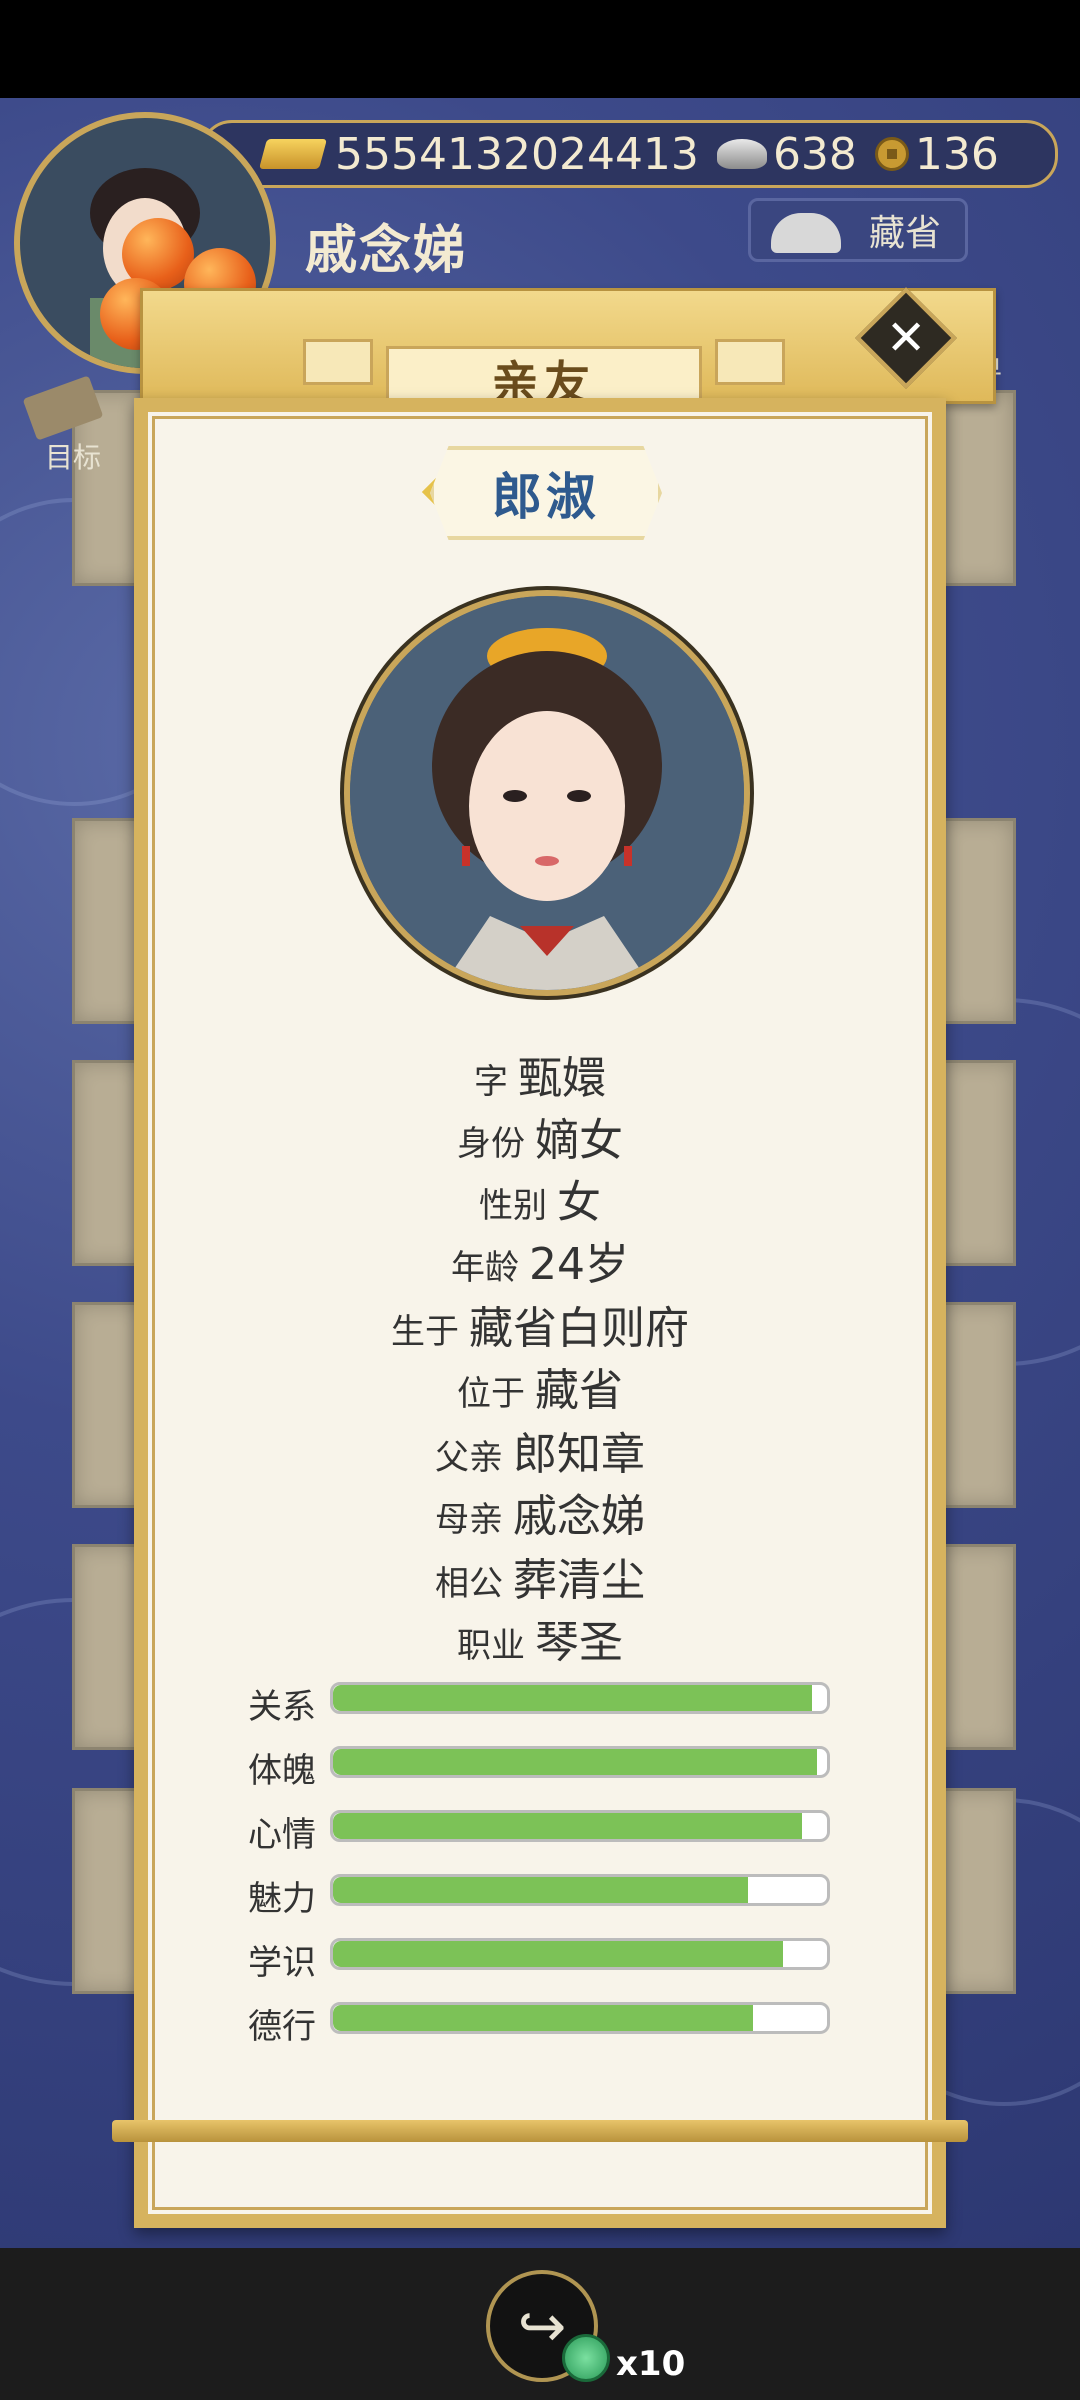 The image size is (1080, 2400). Describe the element at coordinates (579, 1328) in the screenshot. I see `info-value: 藏省白则府` at that location.